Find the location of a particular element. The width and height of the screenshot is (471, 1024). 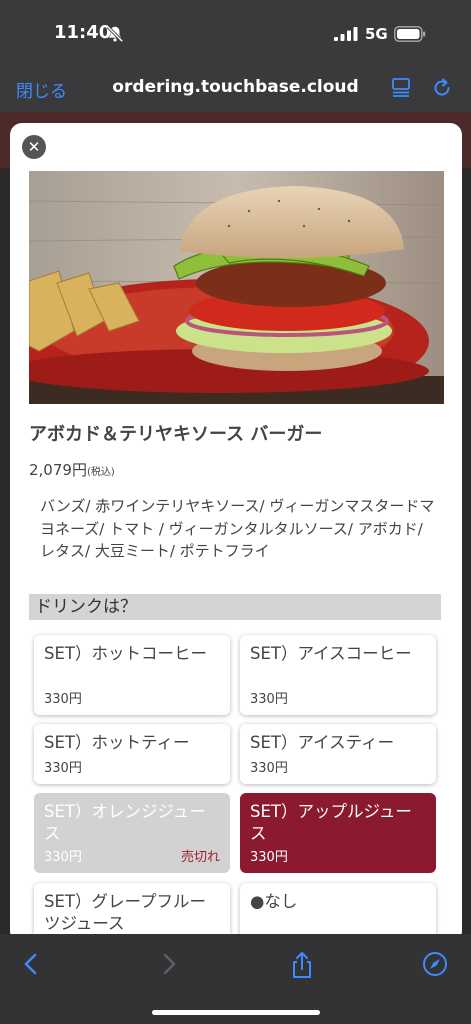

option-name: SET）アイスコーヒー is located at coordinates (331, 653).